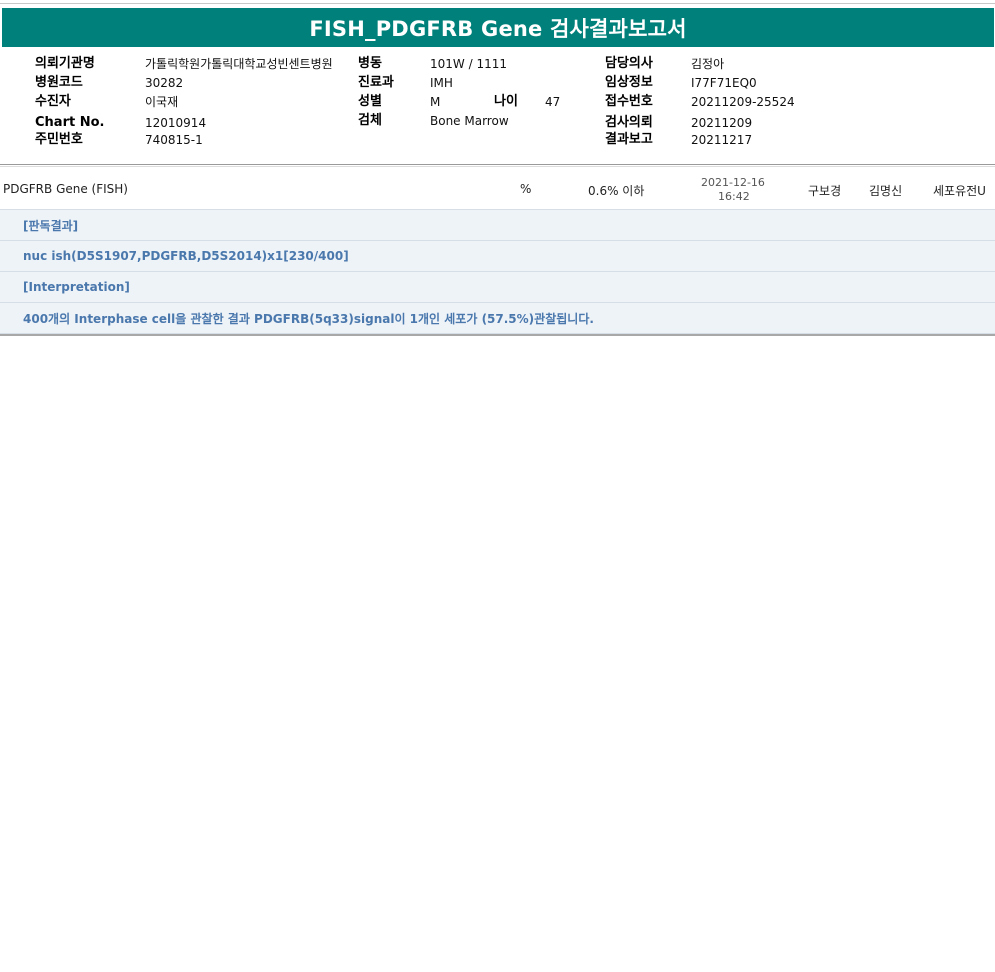  I want to click on ward-value: 101W / 1111, so click(468, 64).